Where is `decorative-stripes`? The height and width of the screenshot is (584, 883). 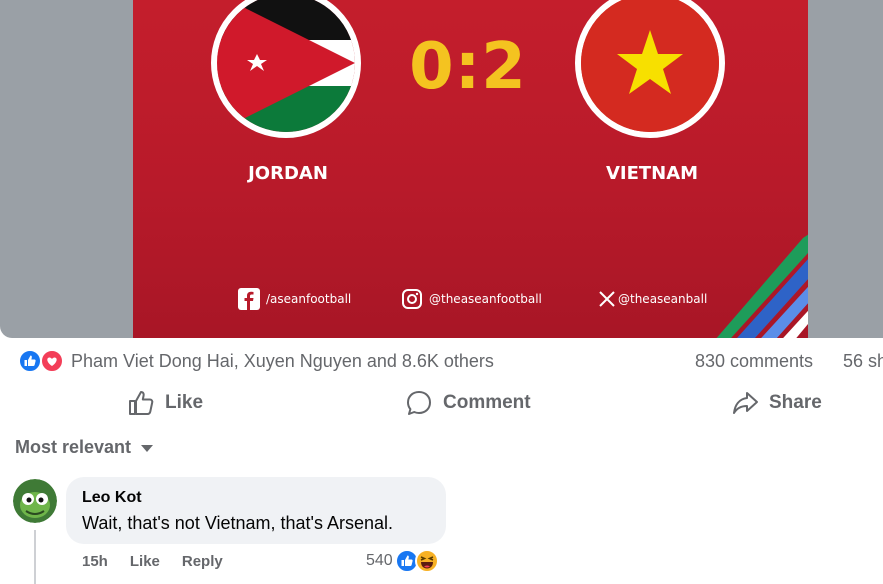
decorative-stripes is located at coordinates (762, 286).